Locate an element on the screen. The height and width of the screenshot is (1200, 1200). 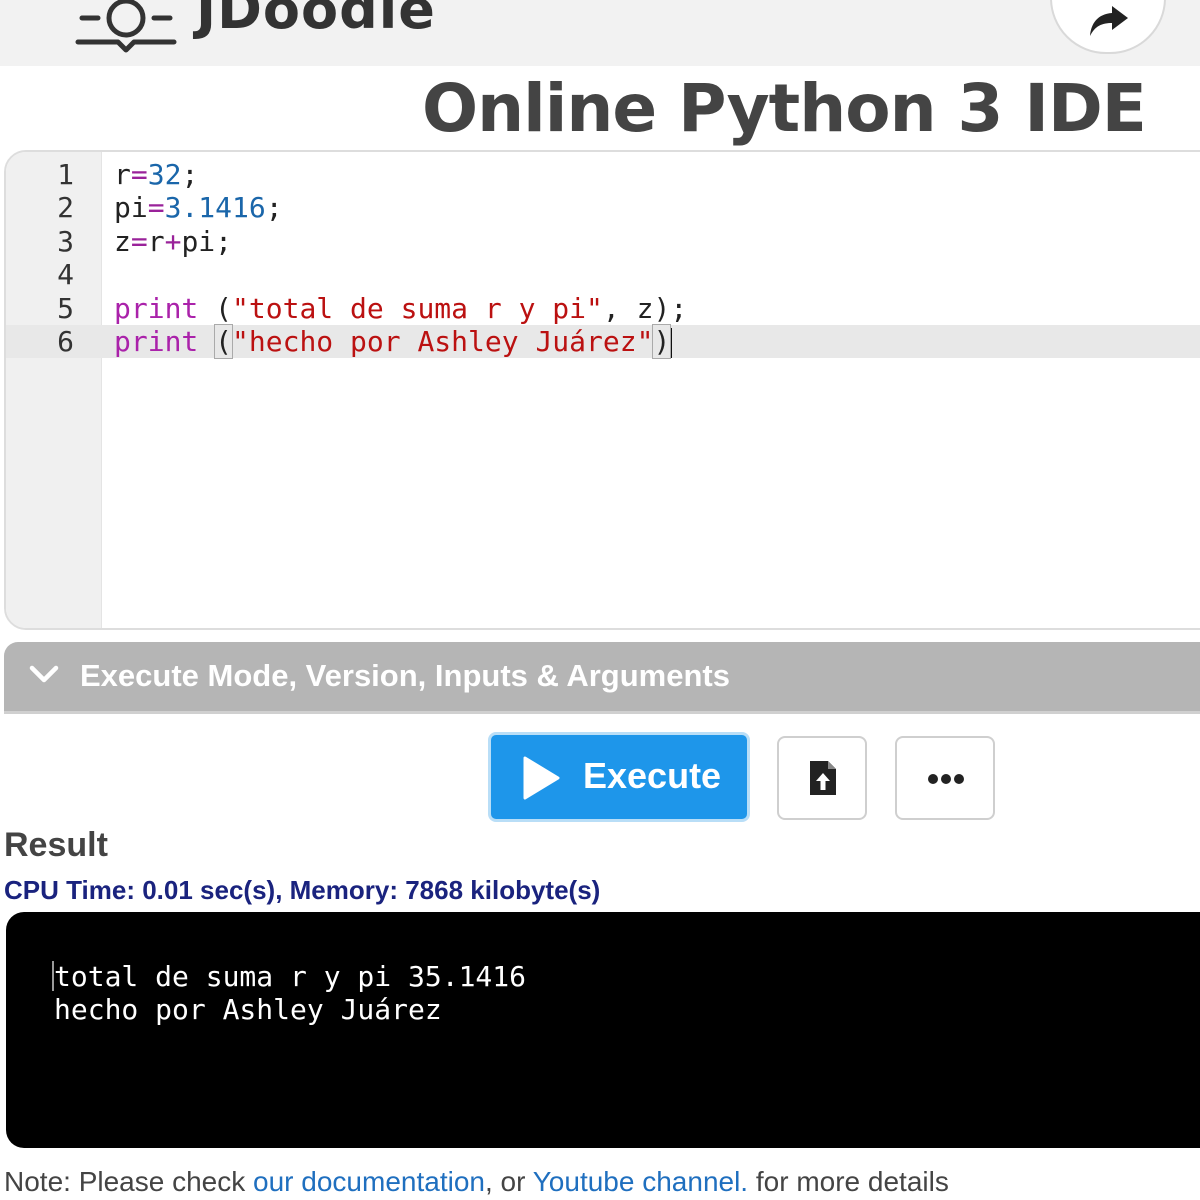
file-upload-icon is located at coordinates (823, 778).